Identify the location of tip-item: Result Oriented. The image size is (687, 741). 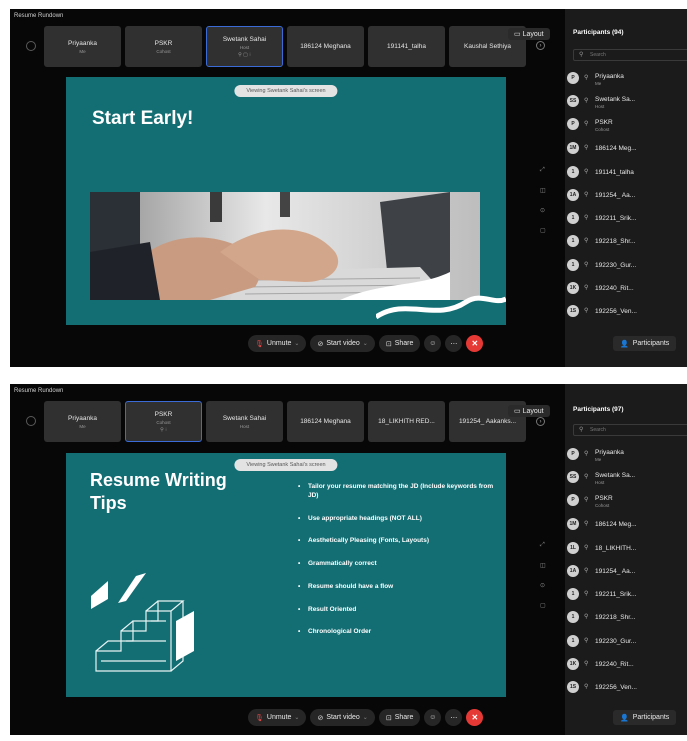
(398, 610).